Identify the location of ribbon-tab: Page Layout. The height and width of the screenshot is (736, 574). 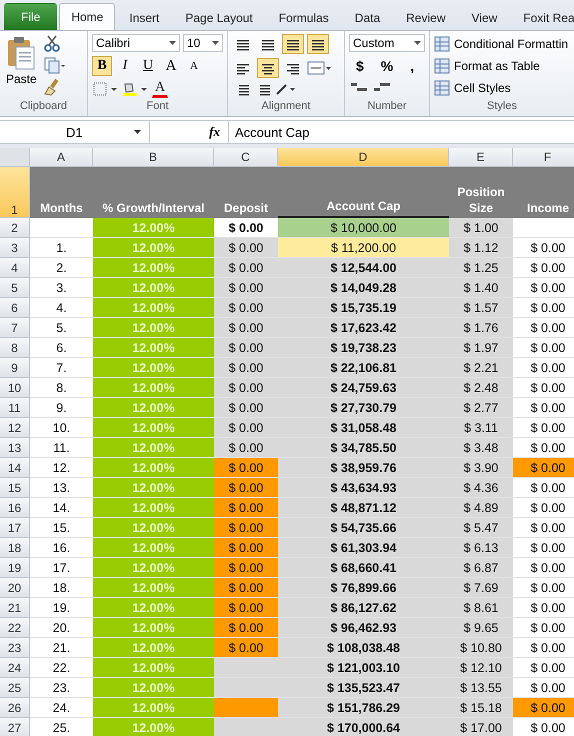
(219, 17).